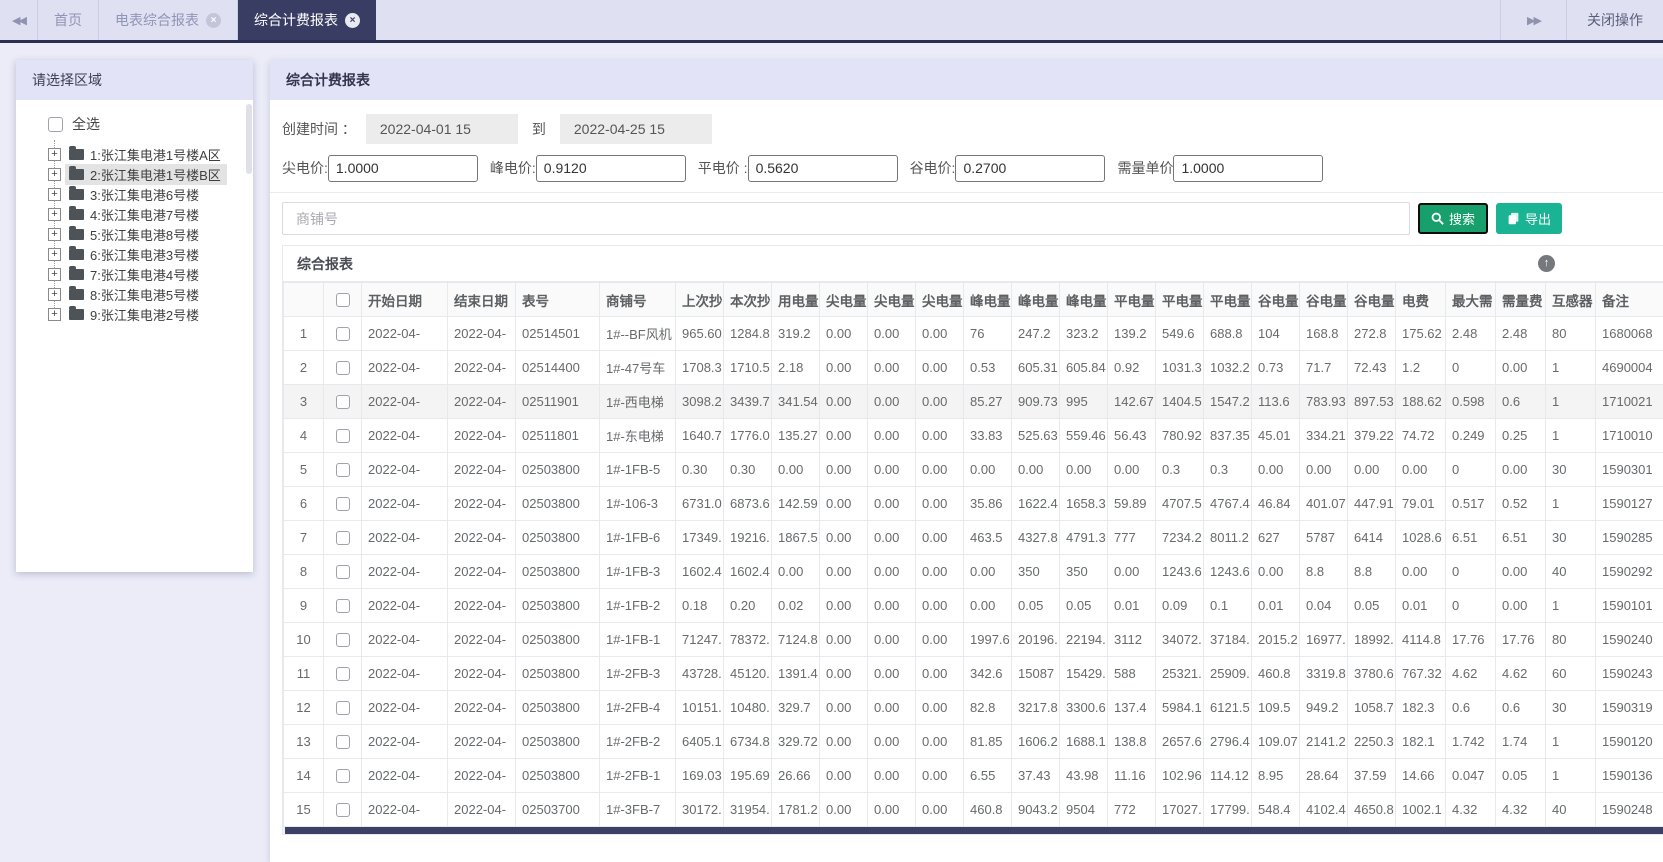  What do you see at coordinates (1145, 168) in the screenshot?
I see `demand-price-label: 需量单价` at bounding box center [1145, 168].